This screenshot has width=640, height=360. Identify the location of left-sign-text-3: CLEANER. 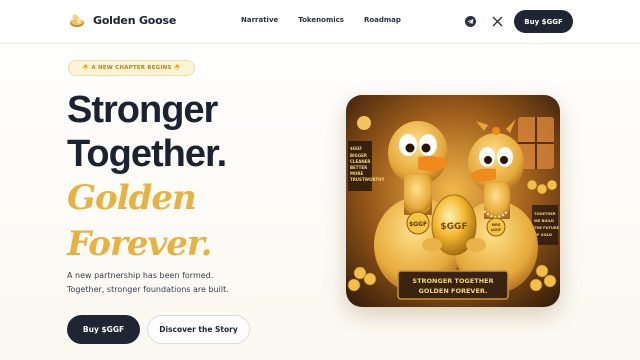
(360, 161).